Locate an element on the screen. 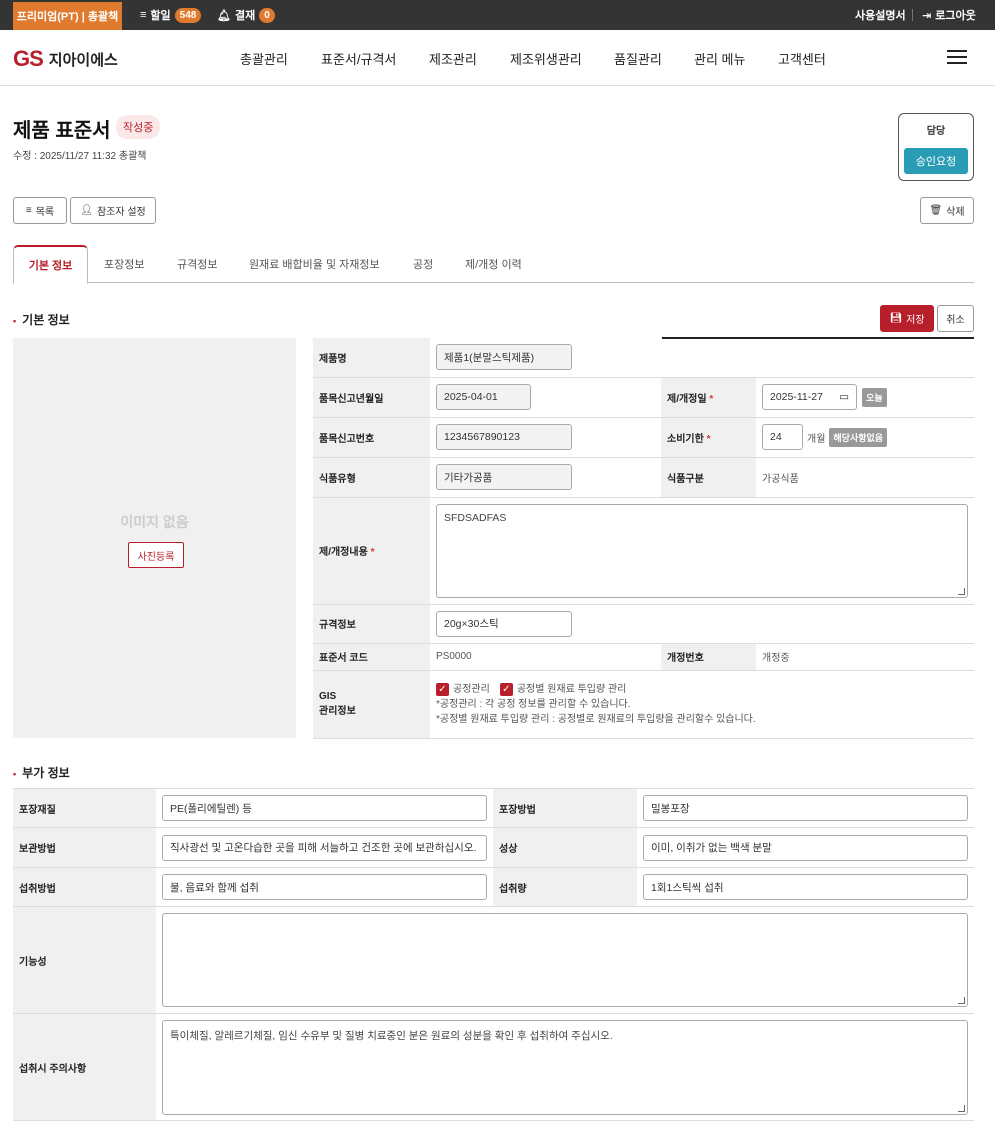  revision-date-input: 2025-11-27 ▭ is located at coordinates (809, 397).